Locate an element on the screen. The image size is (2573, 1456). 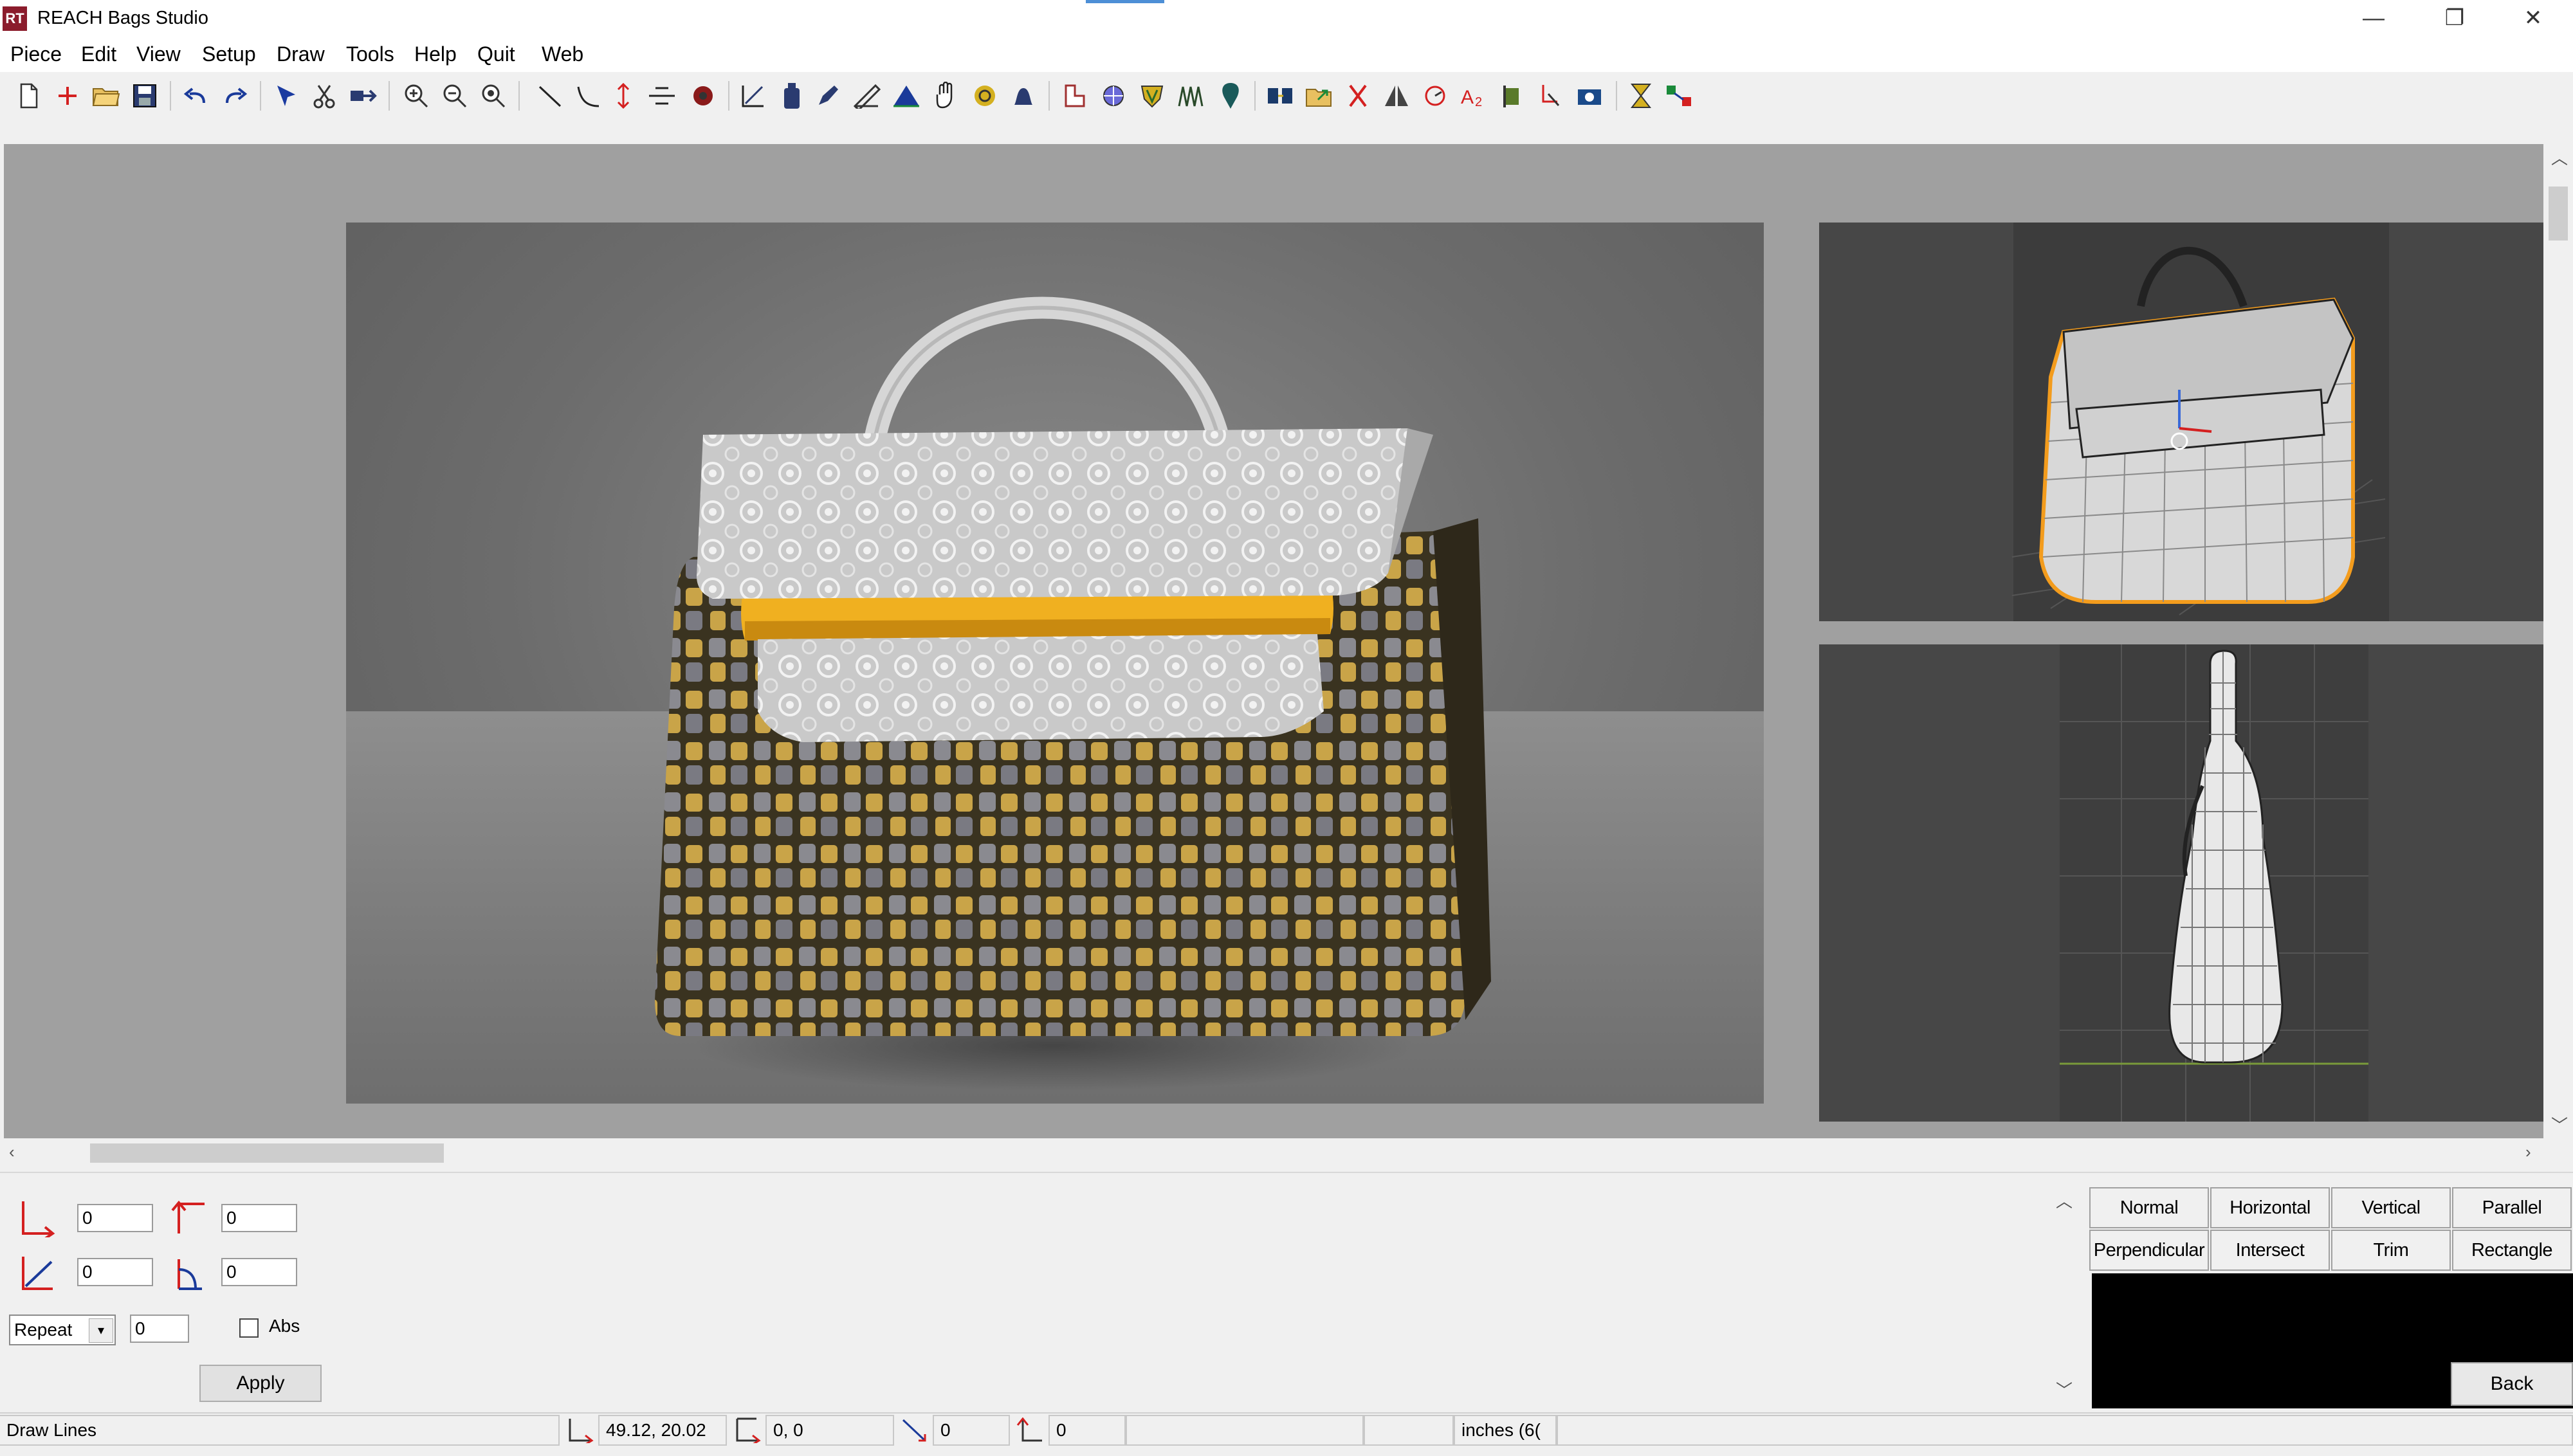
horizontal-scroll-thumb is located at coordinates (267, 1153).